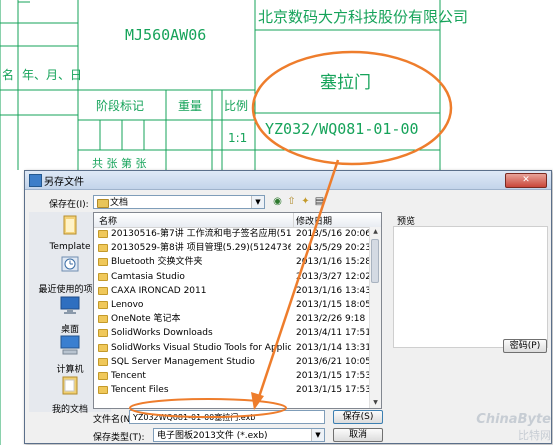  What do you see at coordinates (119, 203) in the screenshot?
I see `save-in-value: 文档` at bounding box center [119, 203].